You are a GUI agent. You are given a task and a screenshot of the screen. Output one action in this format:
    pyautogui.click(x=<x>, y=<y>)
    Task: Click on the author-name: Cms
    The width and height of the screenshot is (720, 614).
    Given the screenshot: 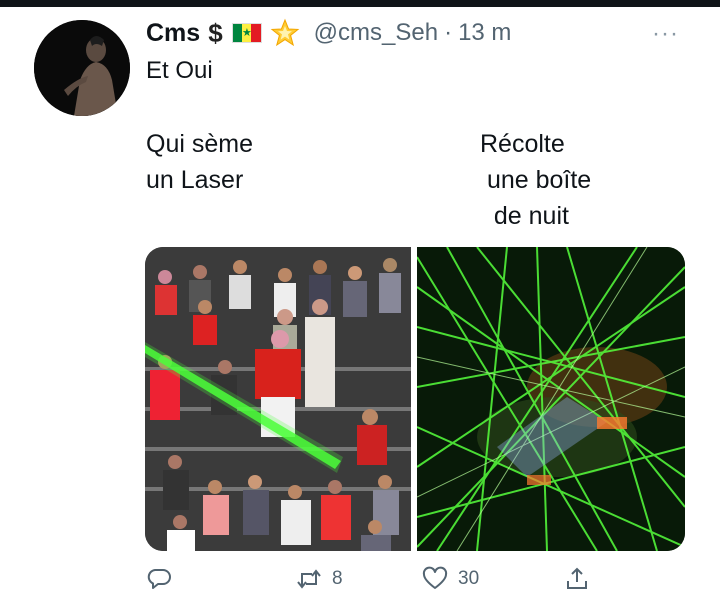 What is the action you would take?
    pyautogui.click(x=173, y=33)
    